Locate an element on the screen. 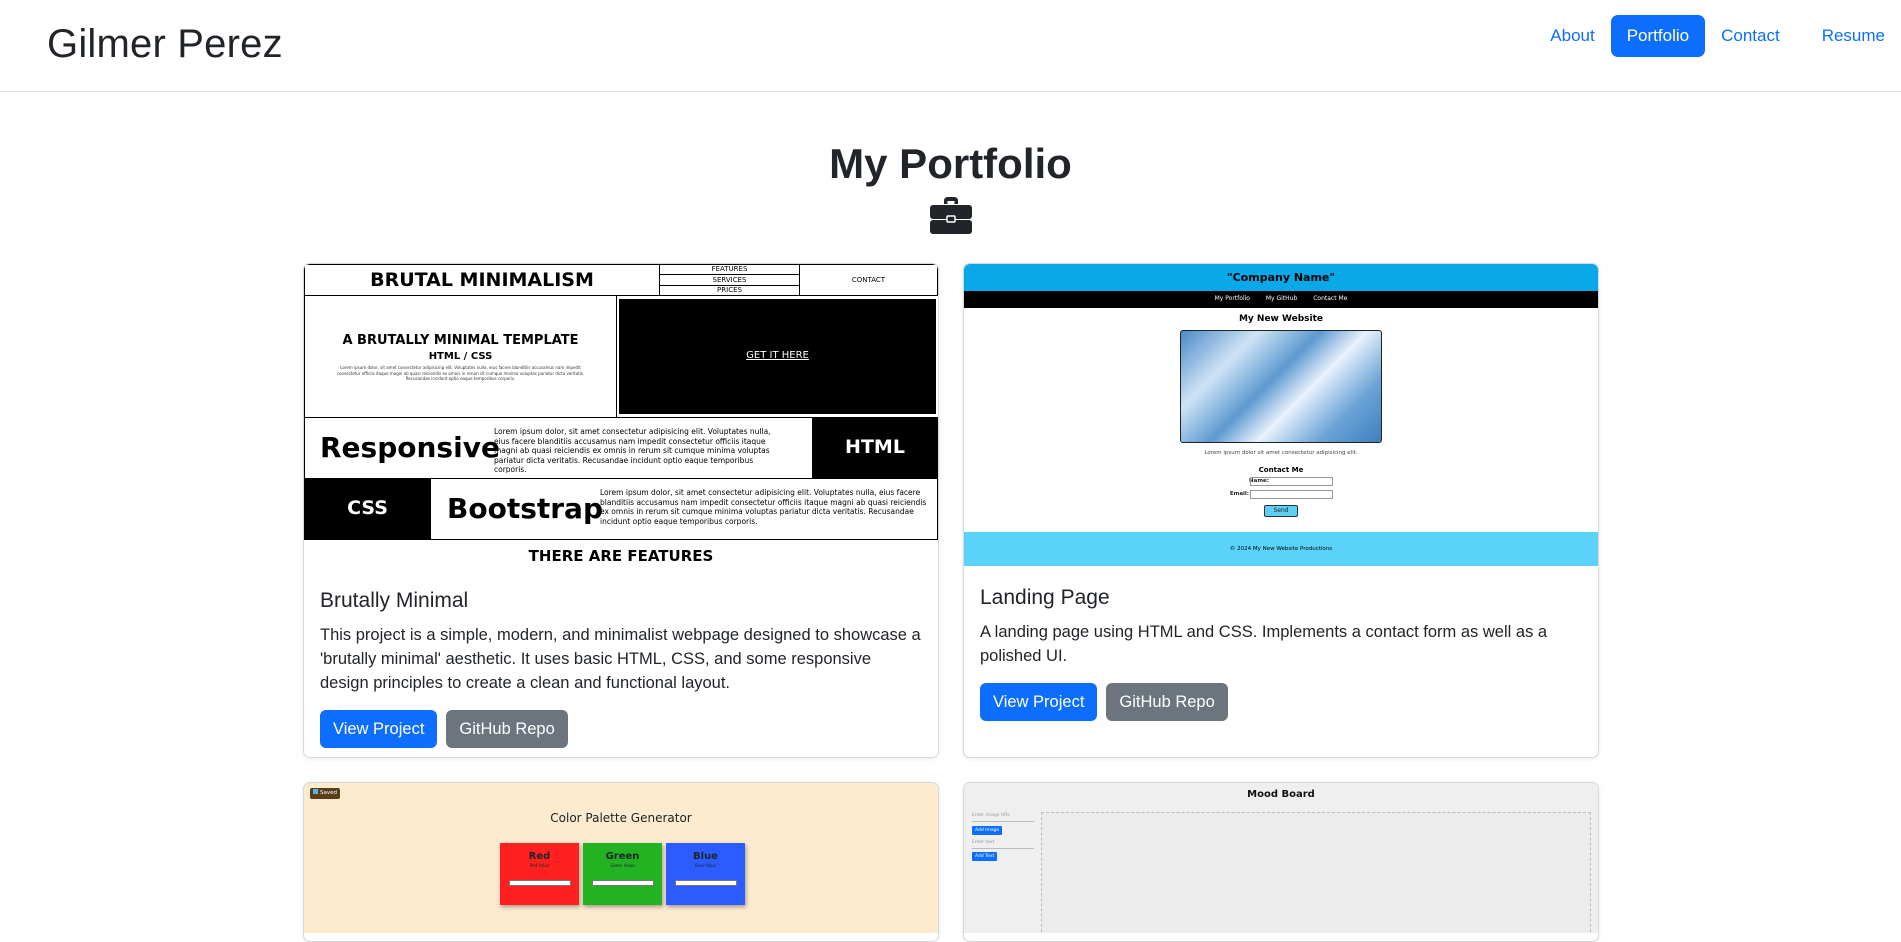 The image size is (1901, 942). thumb-contact: CONTACT is located at coordinates (868, 280).